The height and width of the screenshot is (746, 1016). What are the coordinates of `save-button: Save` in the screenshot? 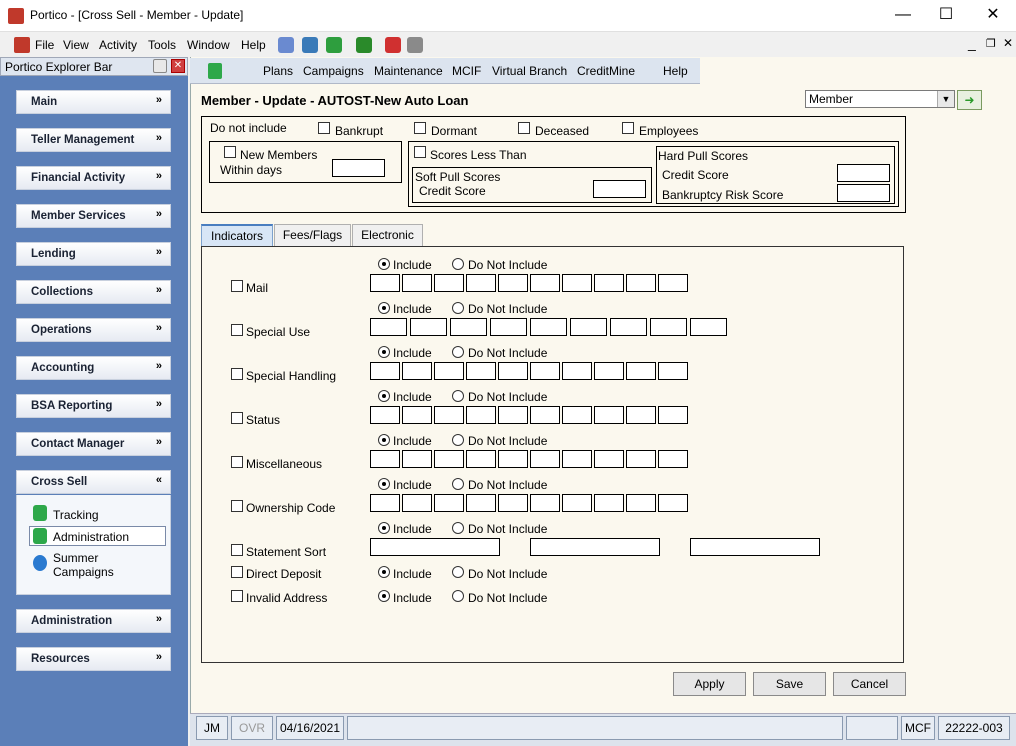 It's located at (789, 684).